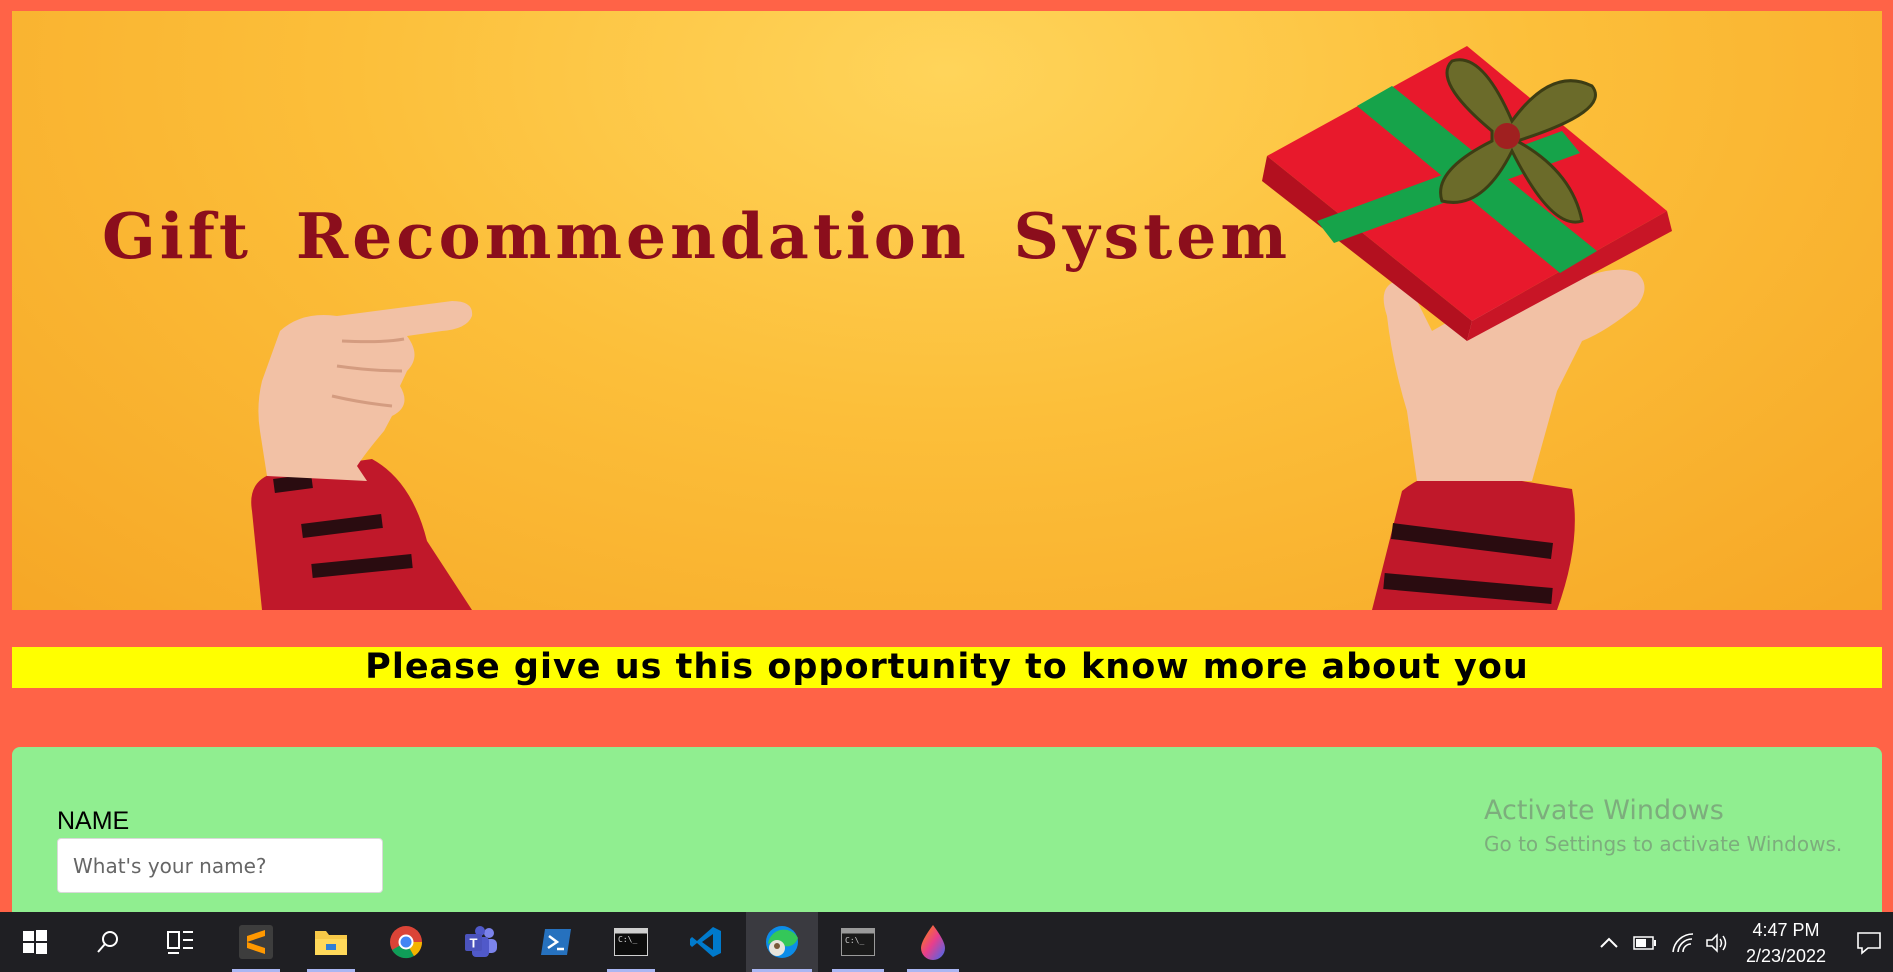 The image size is (1893, 972). I want to click on terminal-icon: C:\_, so click(631, 942).